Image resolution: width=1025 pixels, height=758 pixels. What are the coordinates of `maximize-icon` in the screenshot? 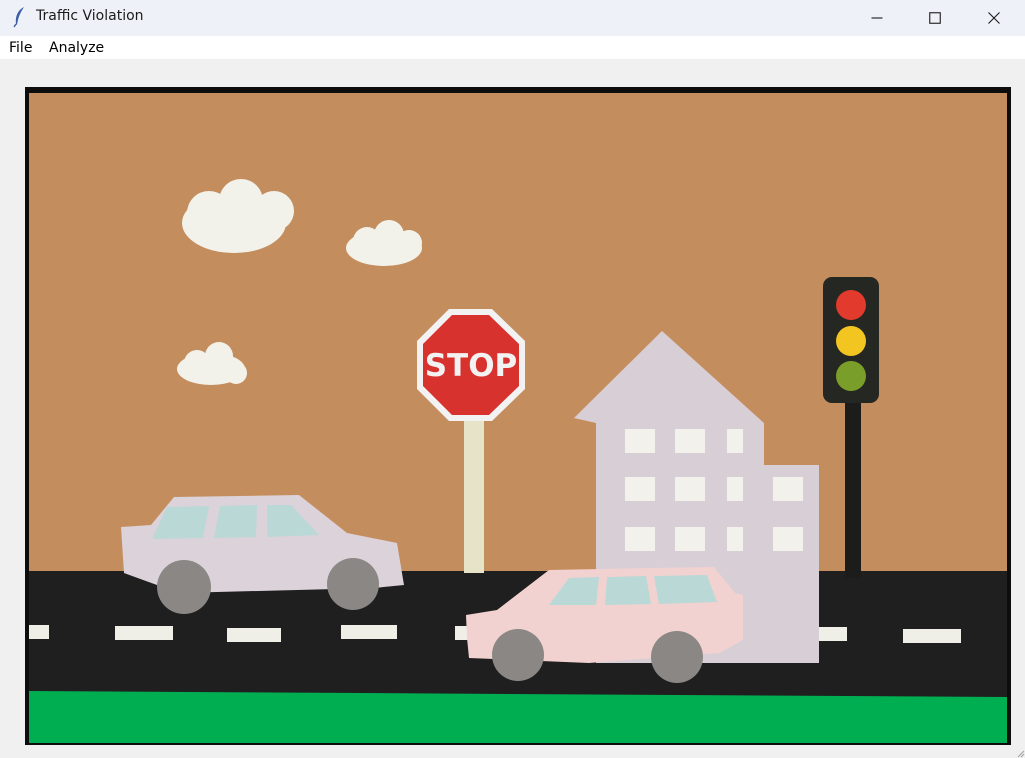 It's located at (935, 18).